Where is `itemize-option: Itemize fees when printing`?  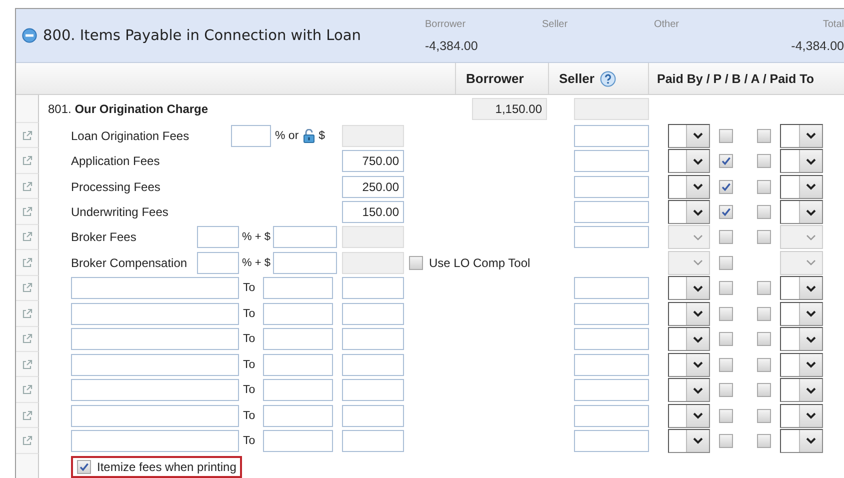 itemize-option: Itemize fees when printing is located at coordinates (156, 467).